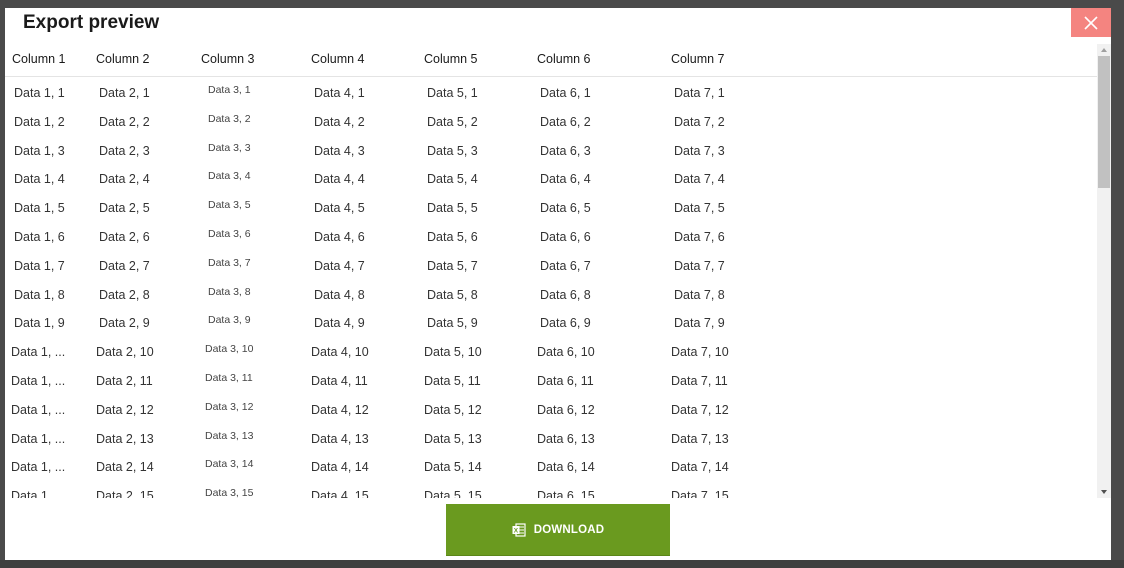 This screenshot has width=1124, height=568. Describe the element at coordinates (564, 59) in the screenshot. I see `column-header-6: Column 6` at that location.